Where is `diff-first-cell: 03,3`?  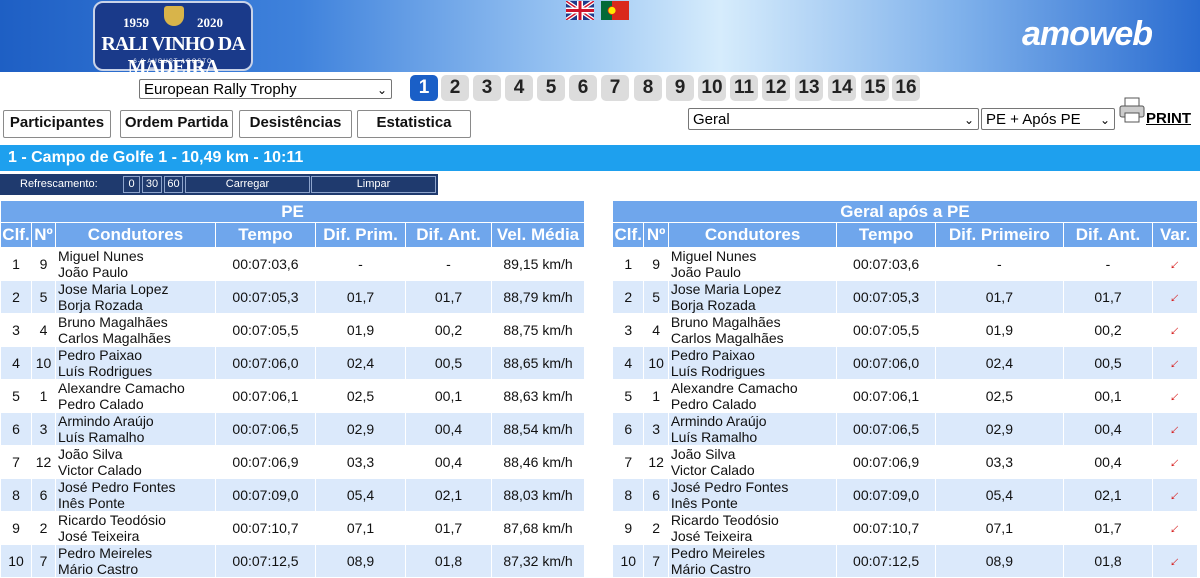
diff-first-cell: 03,3 is located at coordinates (999, 462).